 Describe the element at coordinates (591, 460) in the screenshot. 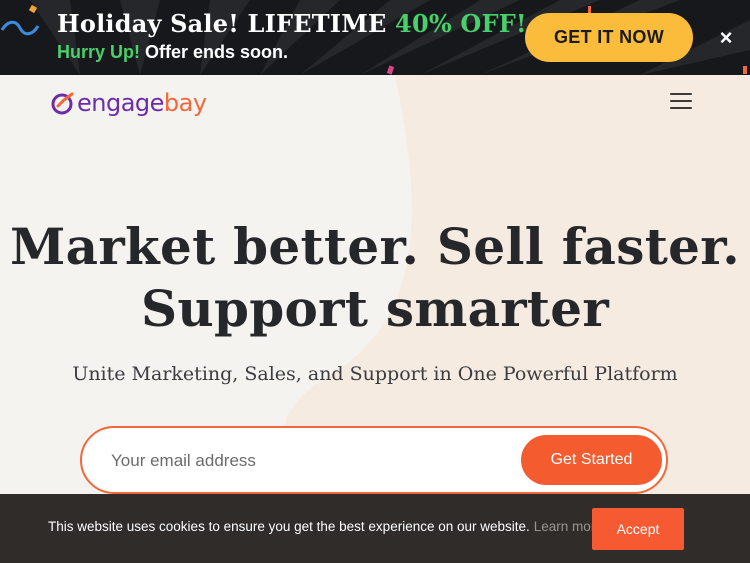

I see `get-started-button: Get Started` at that location.